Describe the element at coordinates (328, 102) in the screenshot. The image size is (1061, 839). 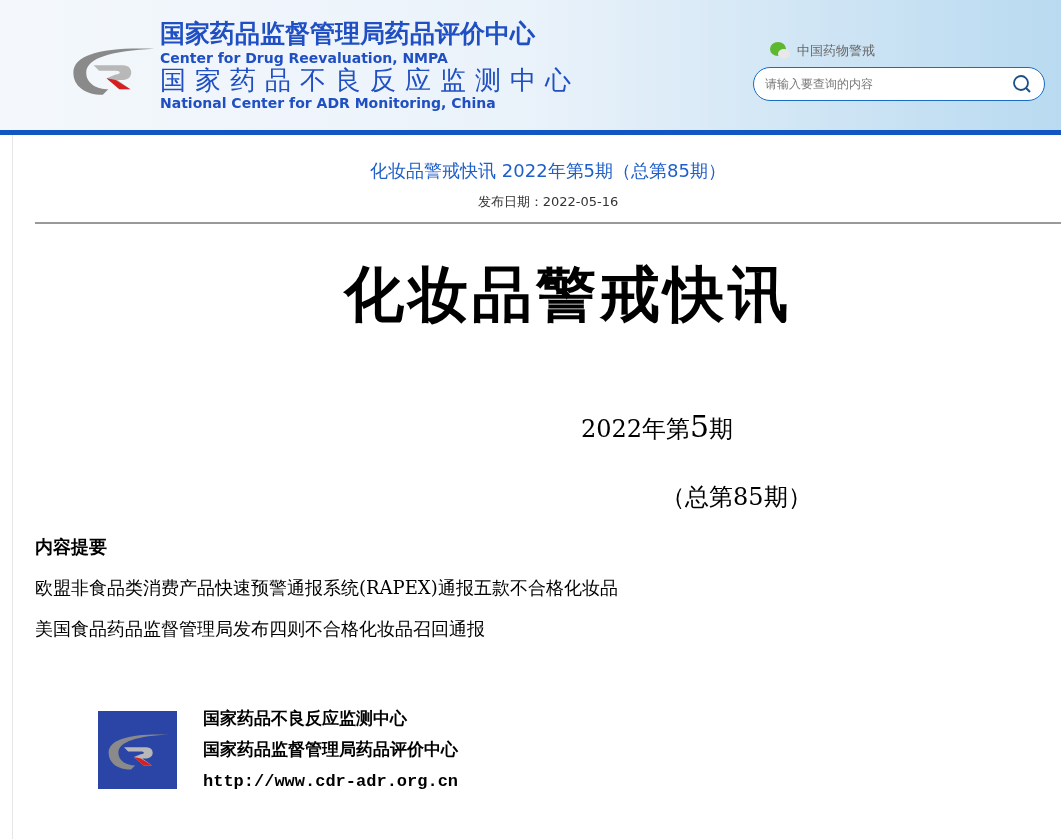
I see `site-subtitle-english: National Center for ADR Monitoring, China` at that location.